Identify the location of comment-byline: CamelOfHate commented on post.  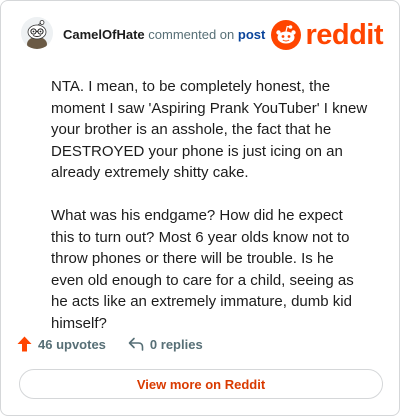
(164, 34).